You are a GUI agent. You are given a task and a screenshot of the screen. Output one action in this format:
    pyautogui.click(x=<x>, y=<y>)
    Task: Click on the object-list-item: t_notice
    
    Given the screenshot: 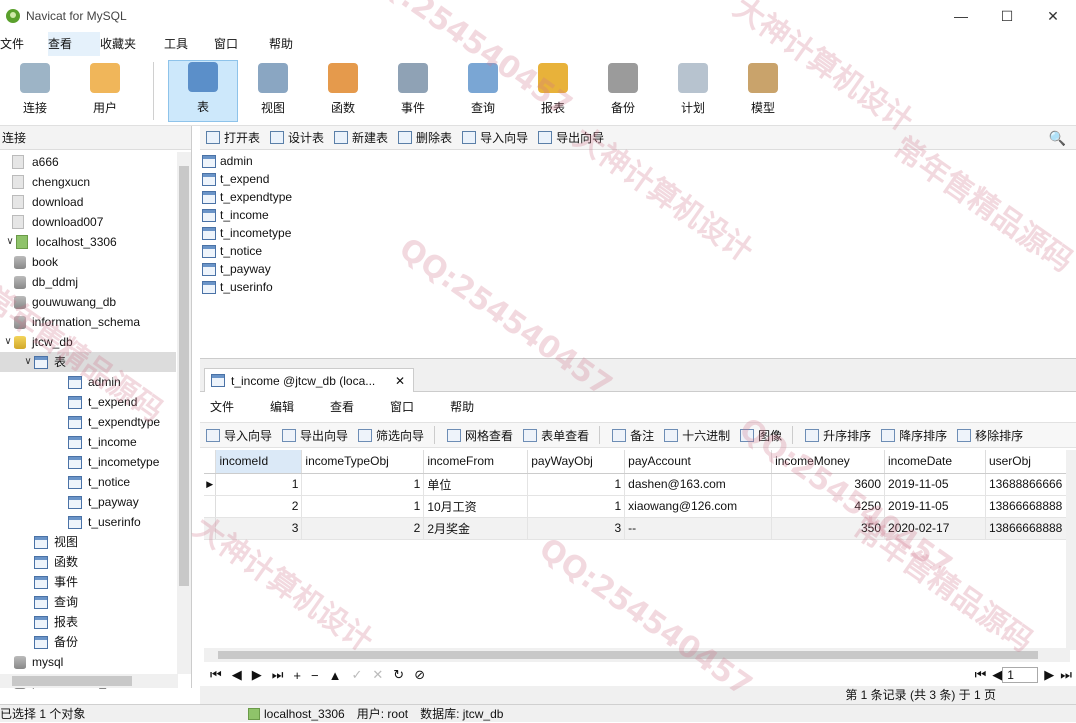 What is the action you would take?
    pyautogui.click(x=232, y=251)
    